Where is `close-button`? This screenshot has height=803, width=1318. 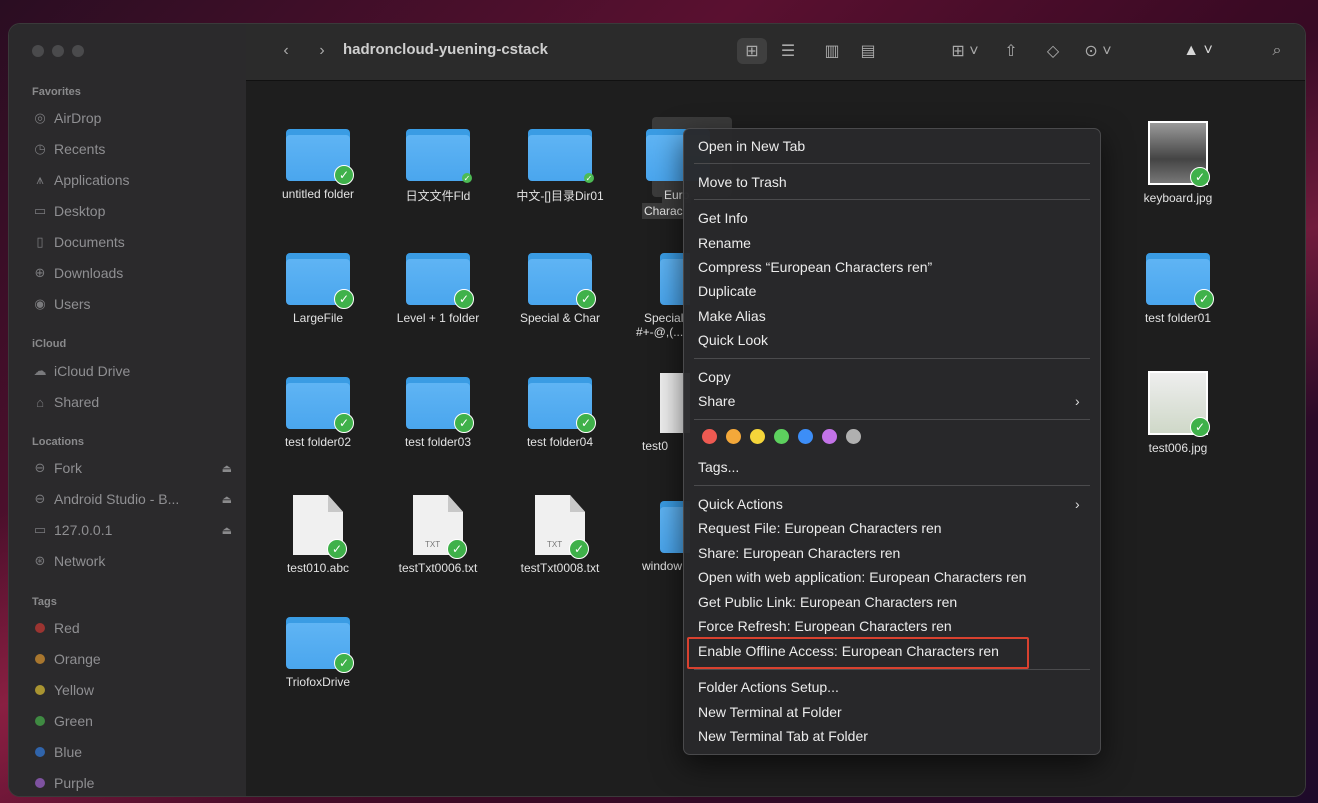
close-button is located at coordinates (38, 51).